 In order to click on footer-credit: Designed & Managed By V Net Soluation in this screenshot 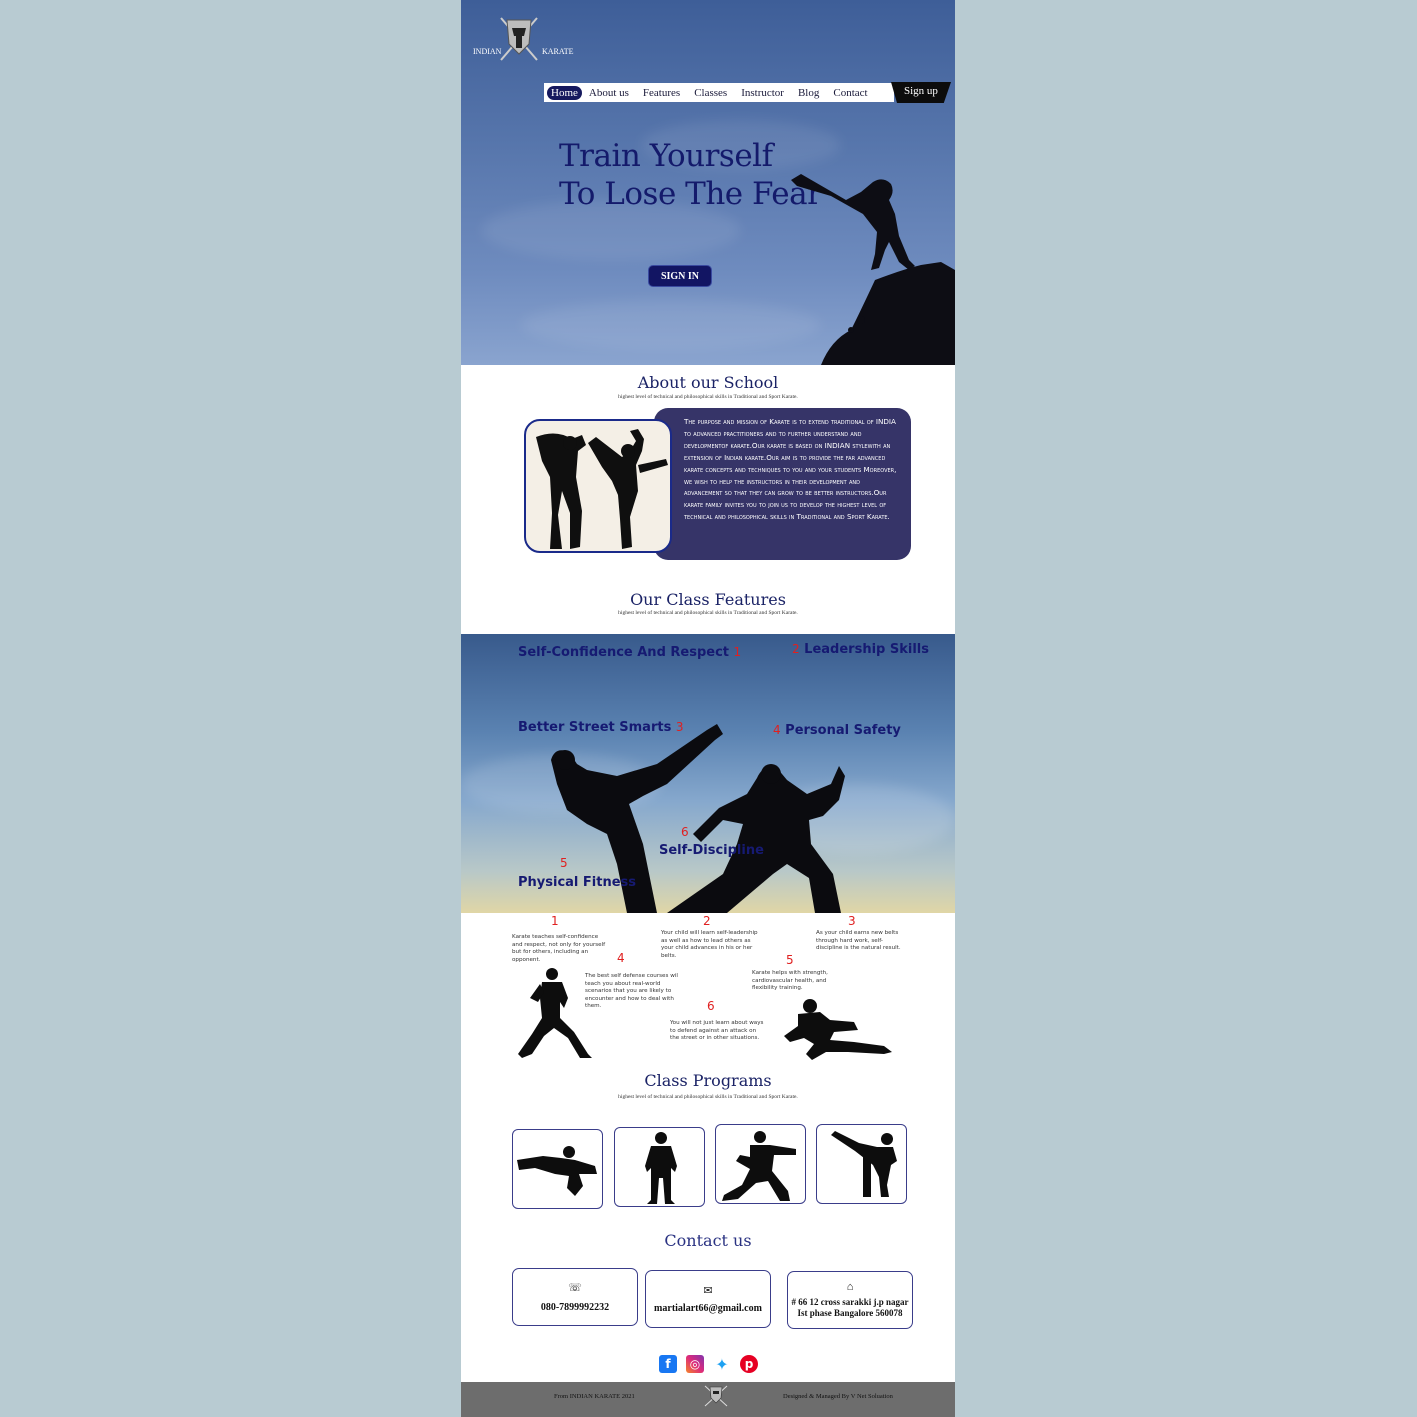, I will do `click(838, 1396)`.